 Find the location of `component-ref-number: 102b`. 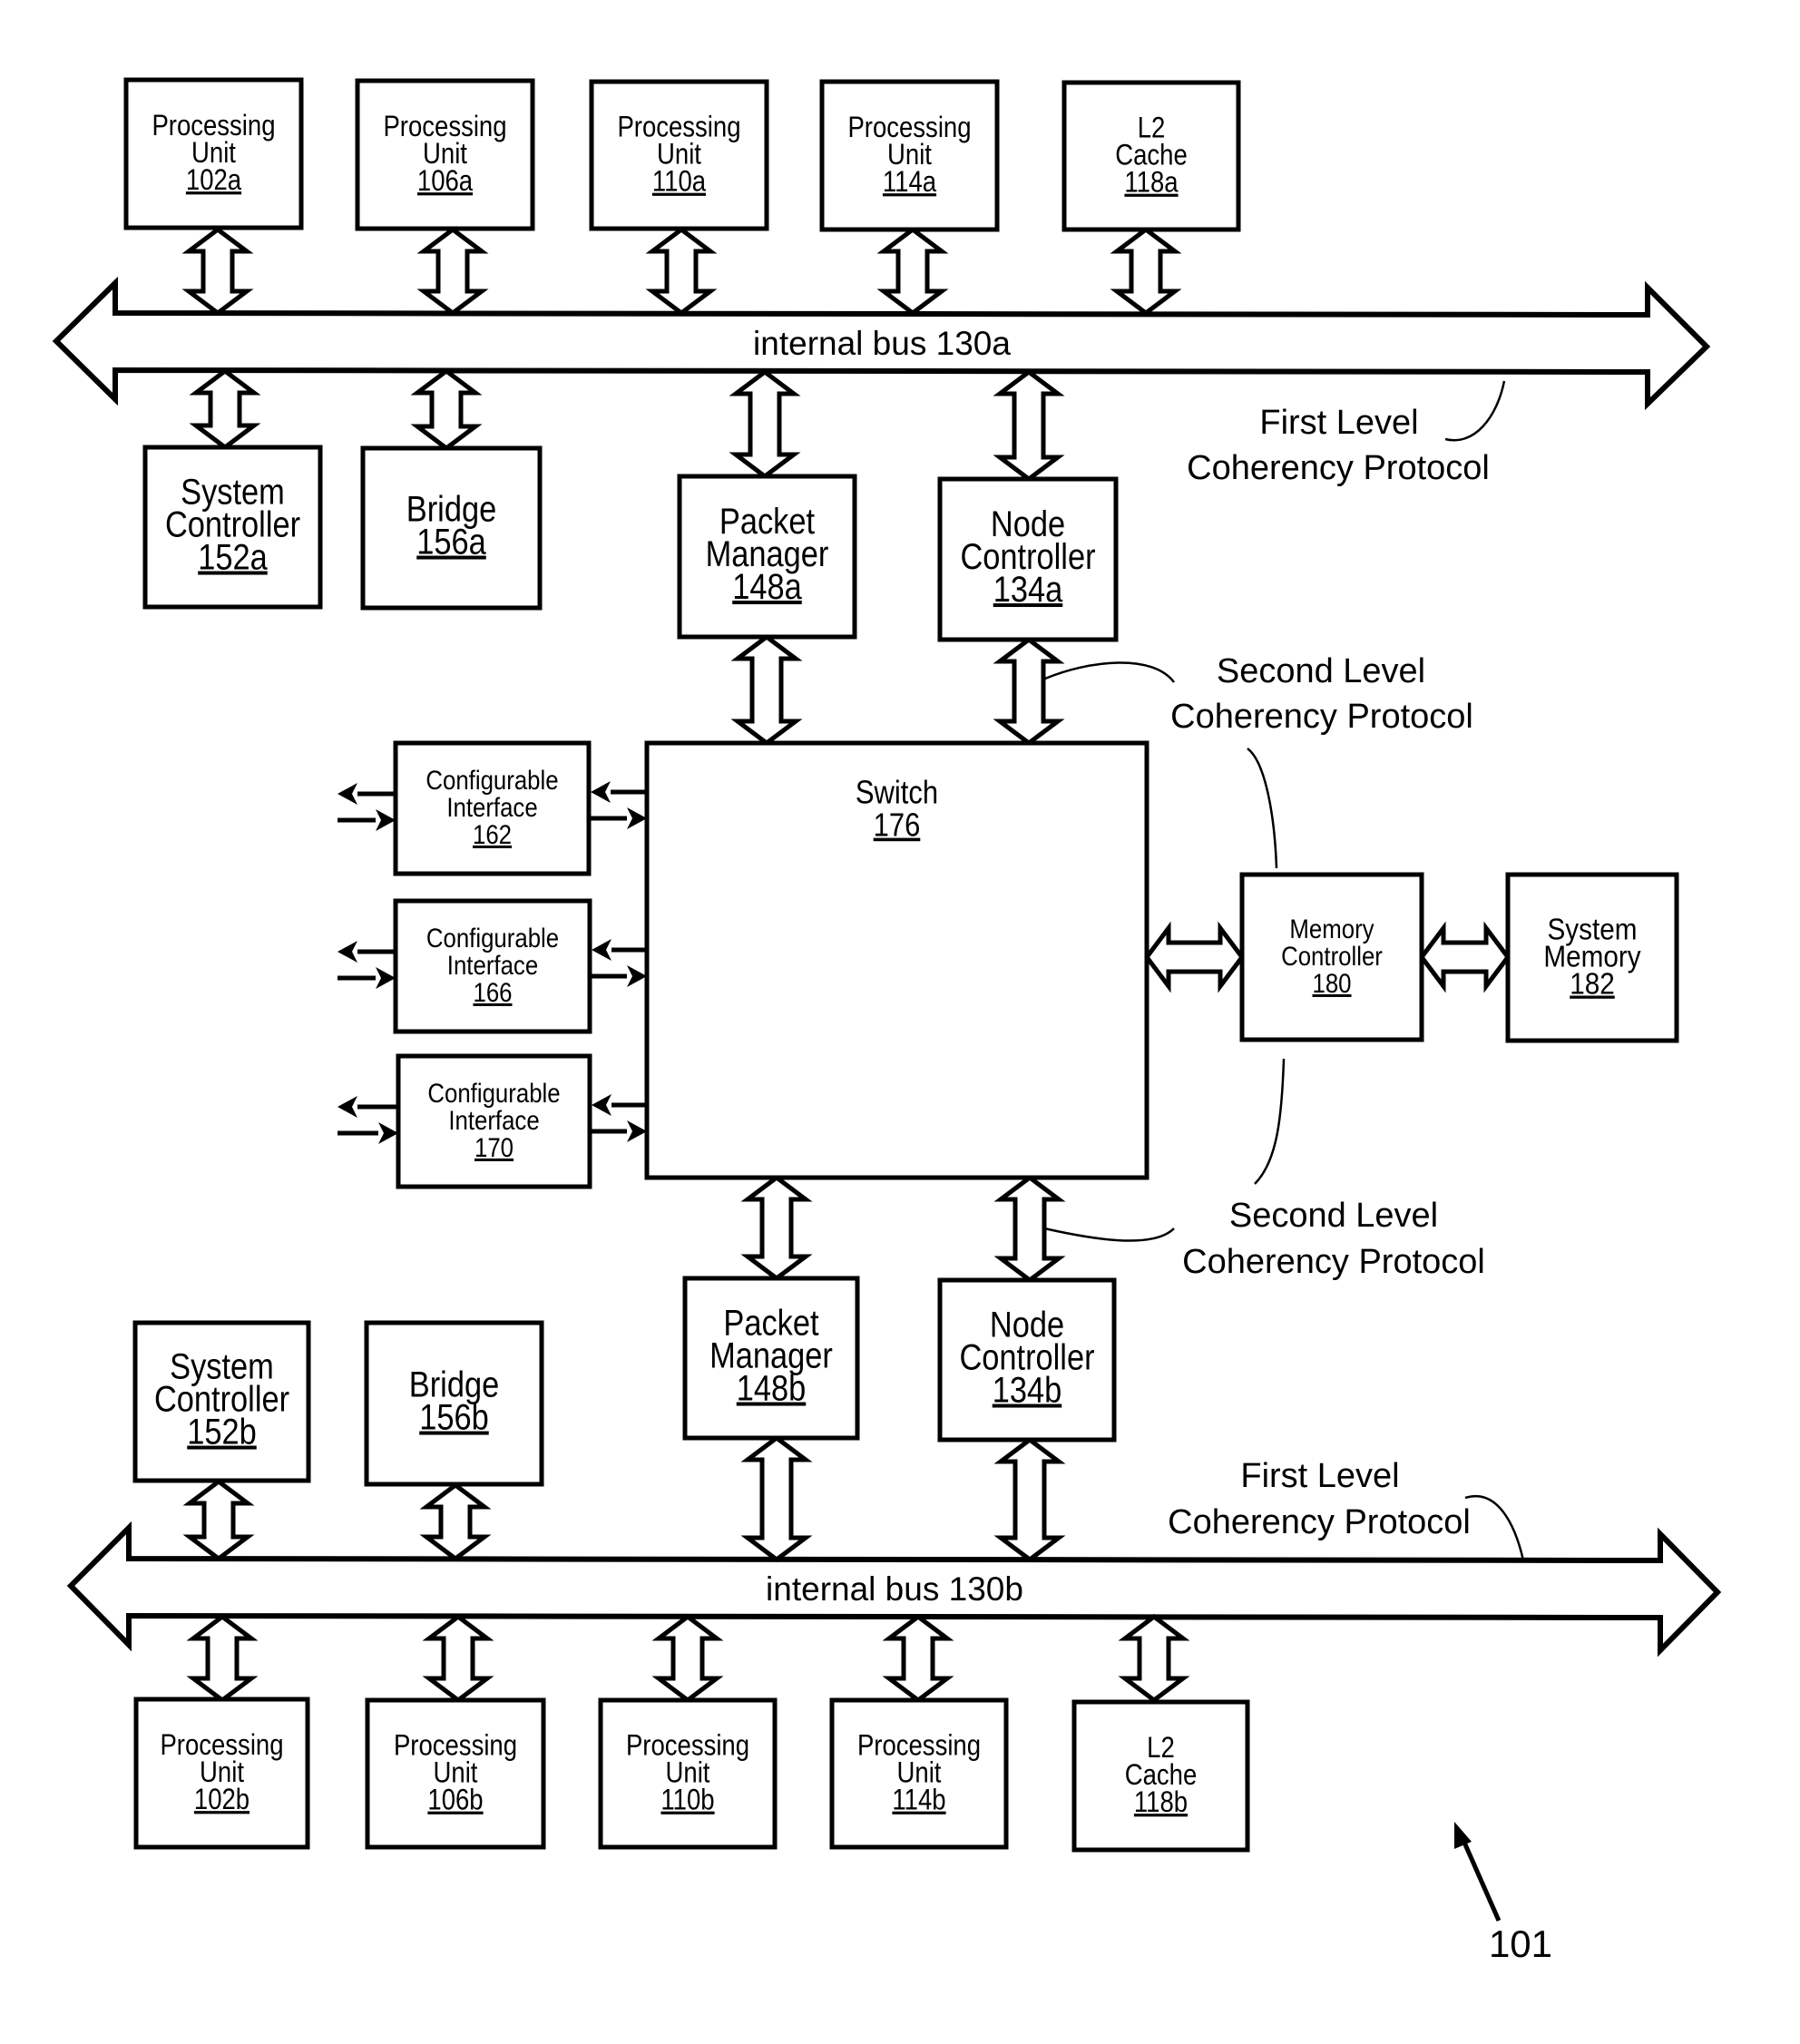

component-ref-number: 102b is located at coordinates (221, 1799).